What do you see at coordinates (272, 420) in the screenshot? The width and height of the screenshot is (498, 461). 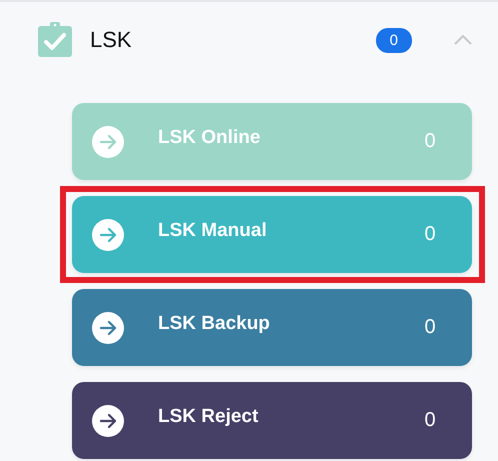 I see `category-card: LSK Reject 0` at bounding box center [272, 420].